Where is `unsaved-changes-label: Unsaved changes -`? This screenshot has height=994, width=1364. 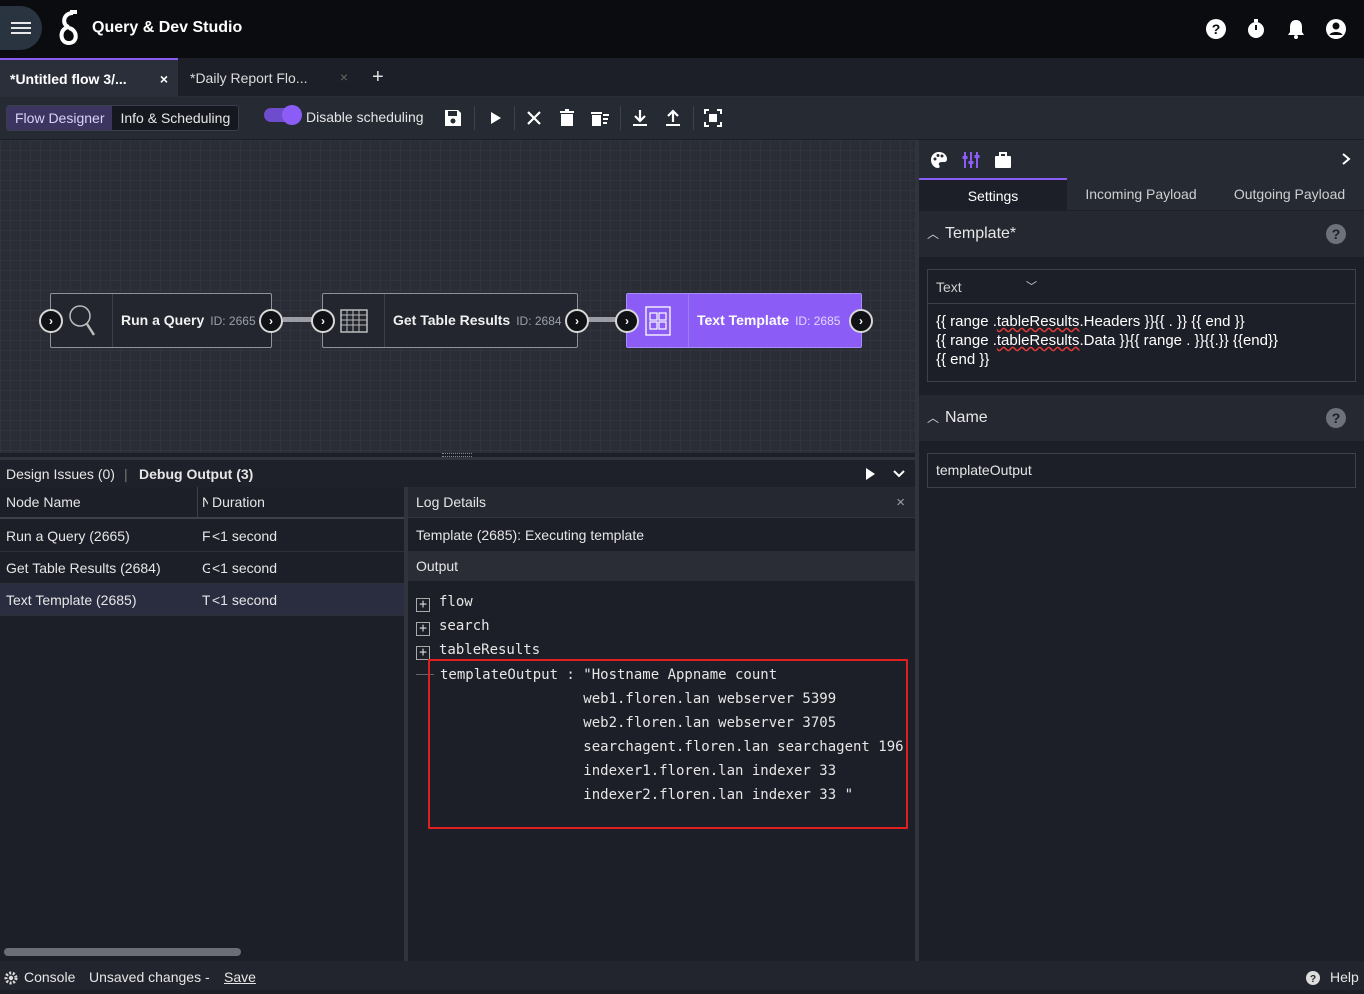 unsaved-changes-label: Unsaved changes - is located at coordinates (149, 977).